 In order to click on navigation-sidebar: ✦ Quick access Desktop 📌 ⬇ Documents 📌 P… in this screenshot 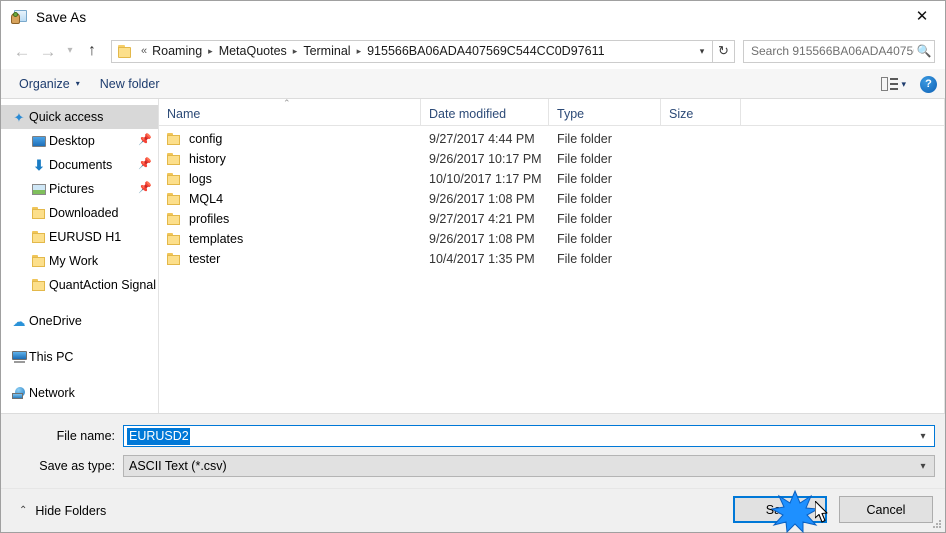, I will do `click(80, 256)`.